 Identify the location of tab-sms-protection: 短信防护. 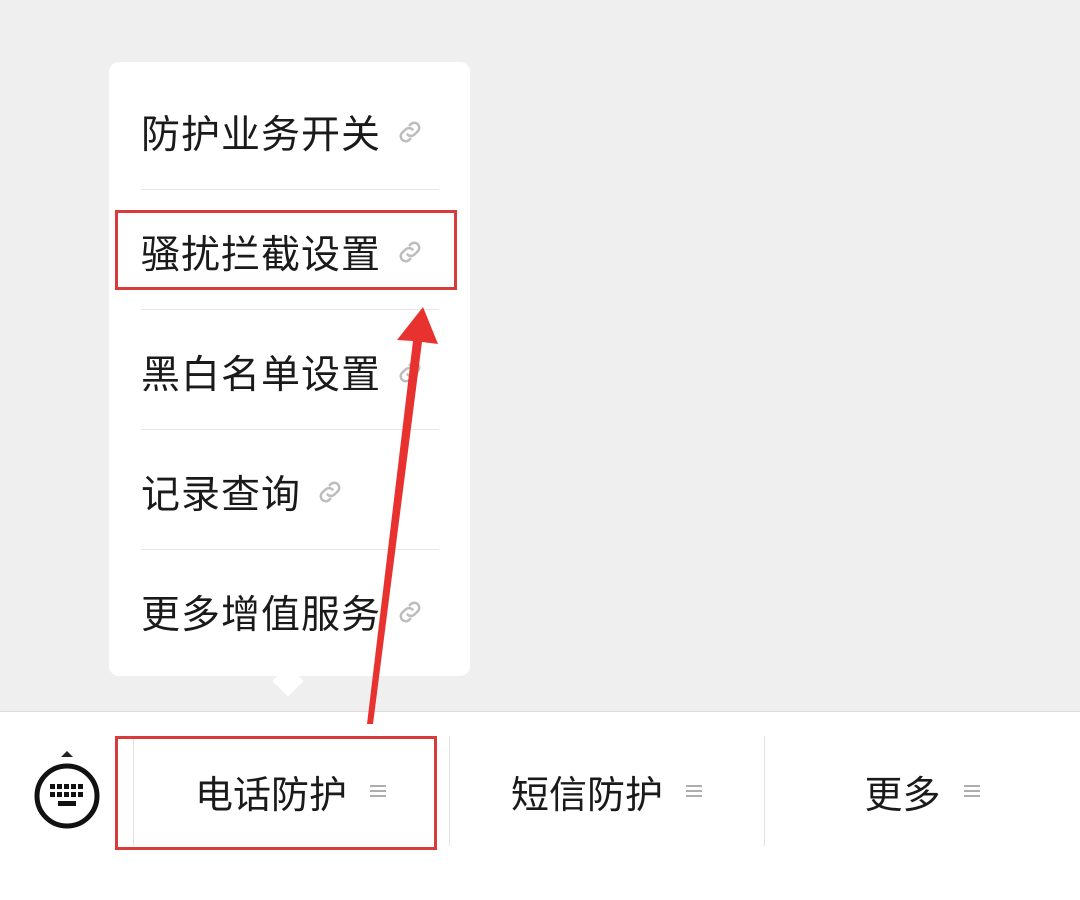
(607, 791).